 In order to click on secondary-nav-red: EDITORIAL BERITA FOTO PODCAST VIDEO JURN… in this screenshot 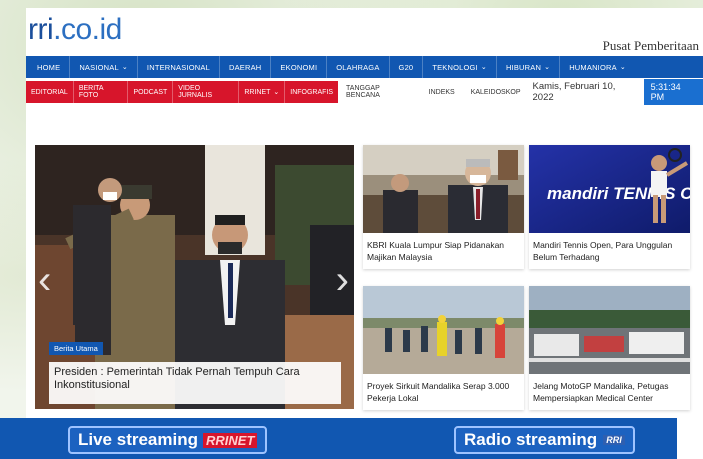, I will do `click(182, 92)`.